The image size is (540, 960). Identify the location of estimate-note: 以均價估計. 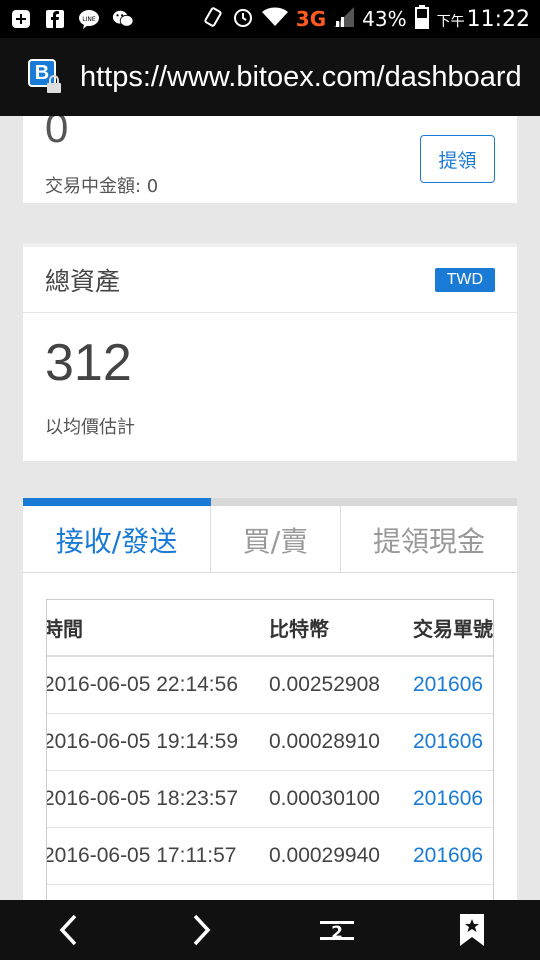
(90, 427).